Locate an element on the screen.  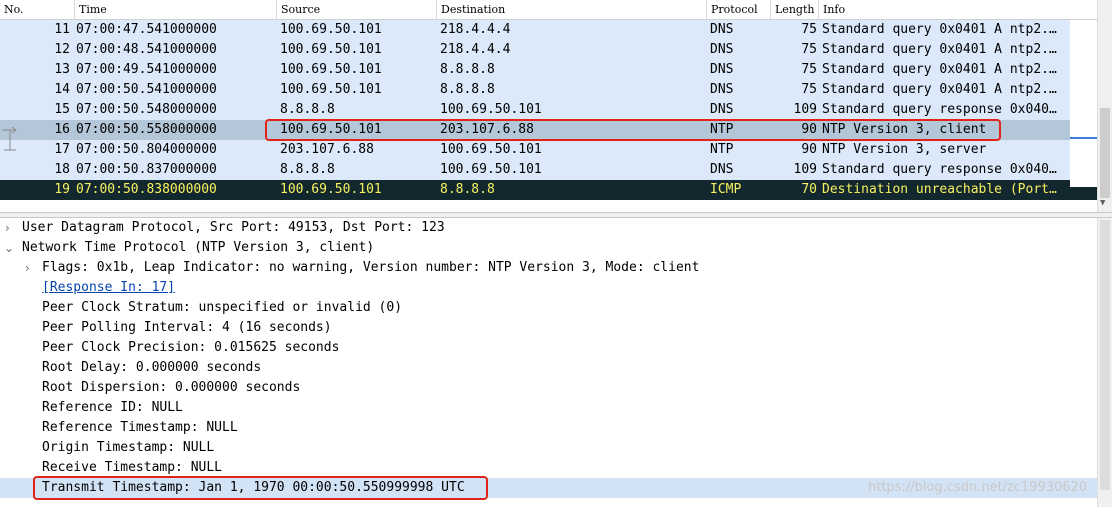
tree-item-root-dispersion: Root Dispersion: 0.000000 seconds is located at coordinates (548, 388).